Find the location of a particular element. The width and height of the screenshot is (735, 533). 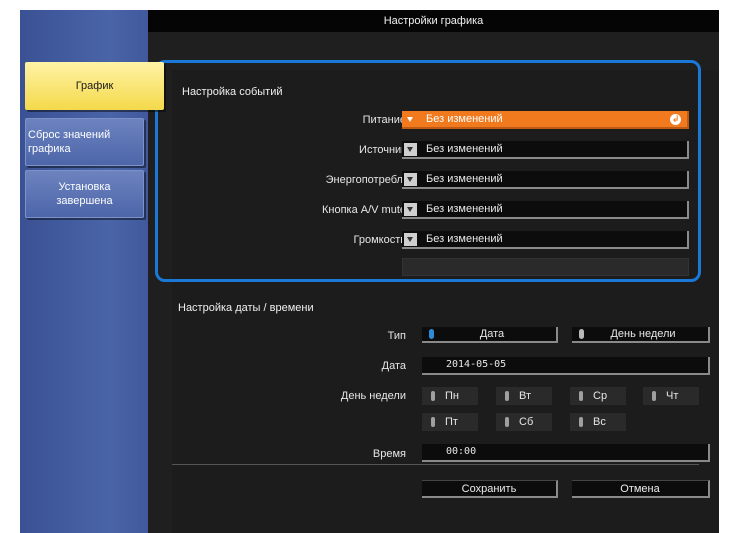

weekday-tue: Вт is located at coordinates (524, 396).